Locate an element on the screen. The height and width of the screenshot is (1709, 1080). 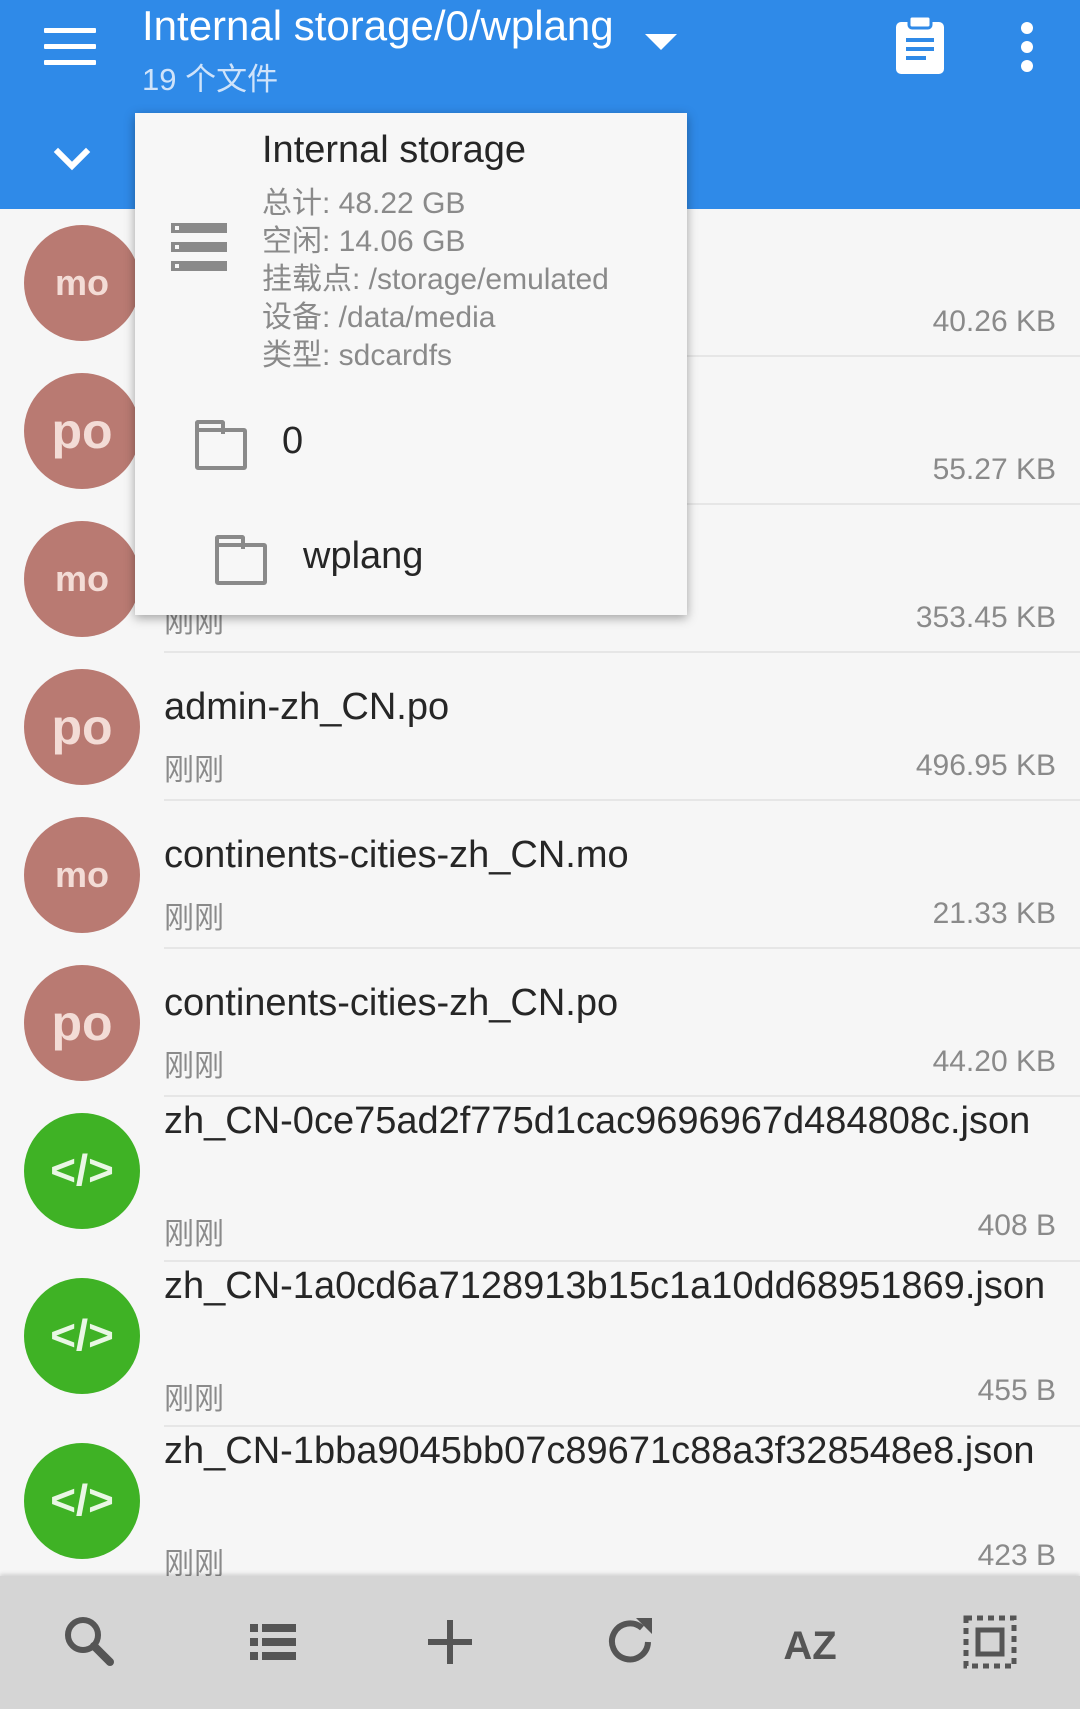
file-row: po admin-zh_CN.po 刚刚 496.95 KB is located at coordinates (540, 727).